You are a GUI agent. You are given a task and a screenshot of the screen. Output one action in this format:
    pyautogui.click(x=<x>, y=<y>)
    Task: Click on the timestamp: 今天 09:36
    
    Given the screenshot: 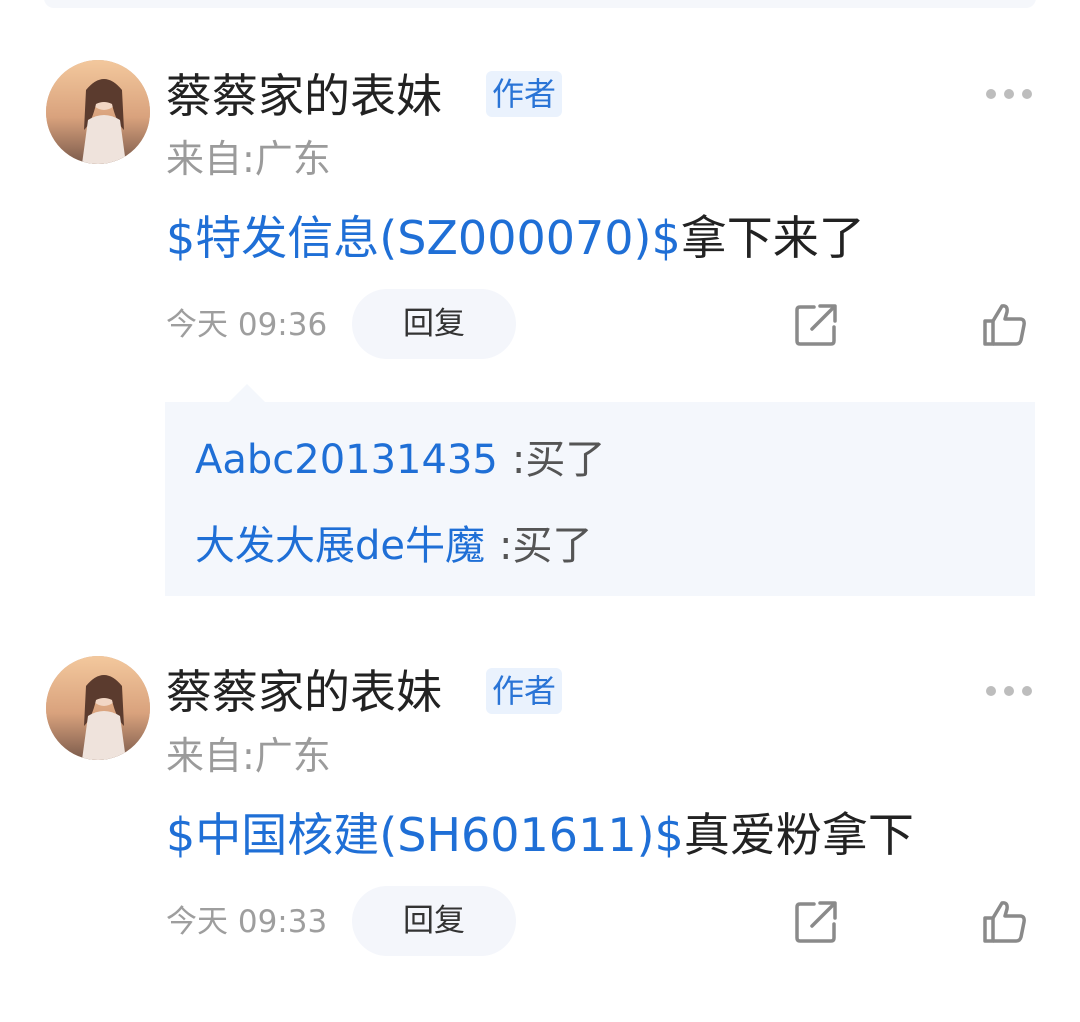 What is the action you would take?
    pyautogui.click(x=247, y=325)
    